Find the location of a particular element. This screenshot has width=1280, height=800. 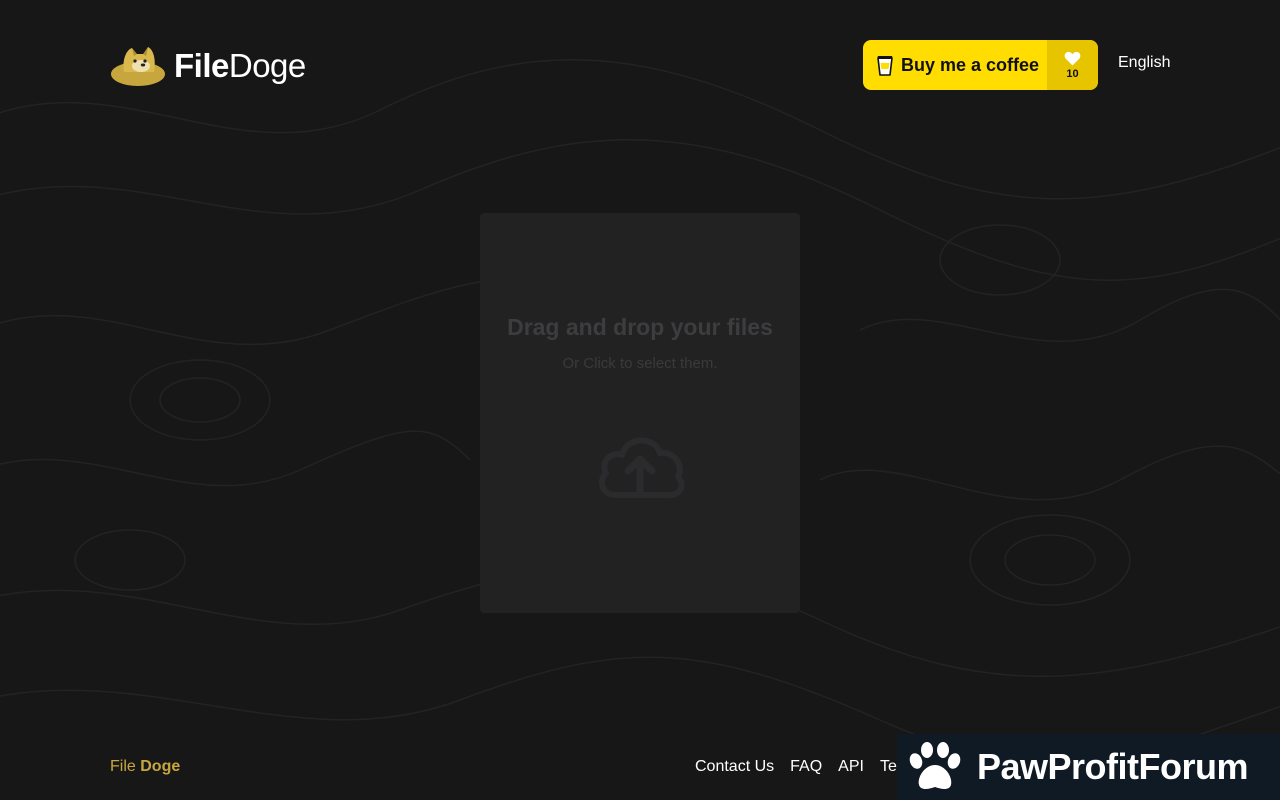

logo-text: FileDoge is located at coordinates (240, 65).